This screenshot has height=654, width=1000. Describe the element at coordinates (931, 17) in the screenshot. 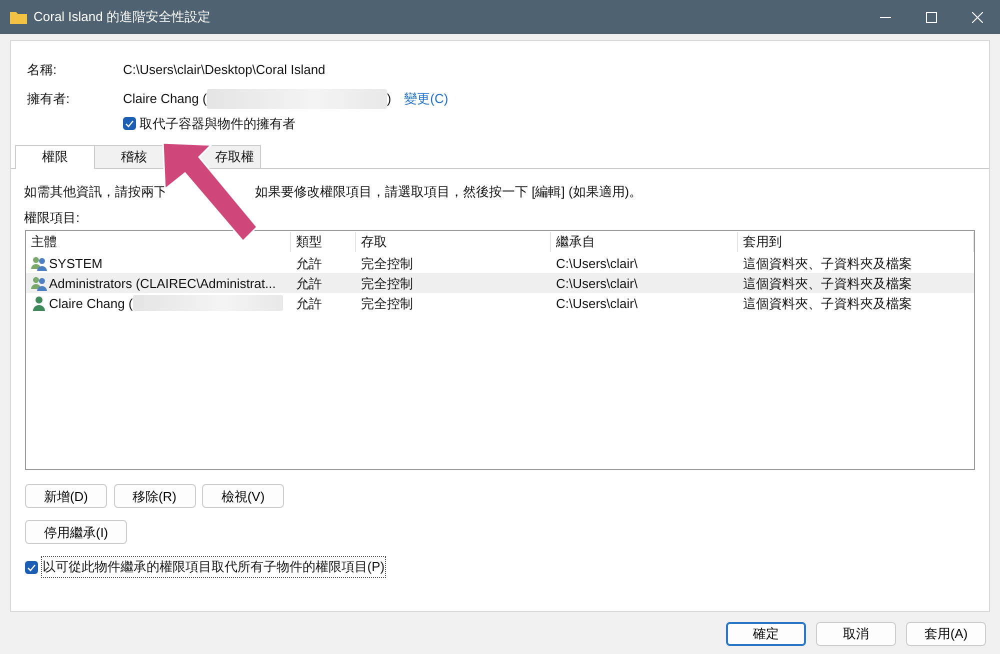

I see `maximize-icon` at that location.